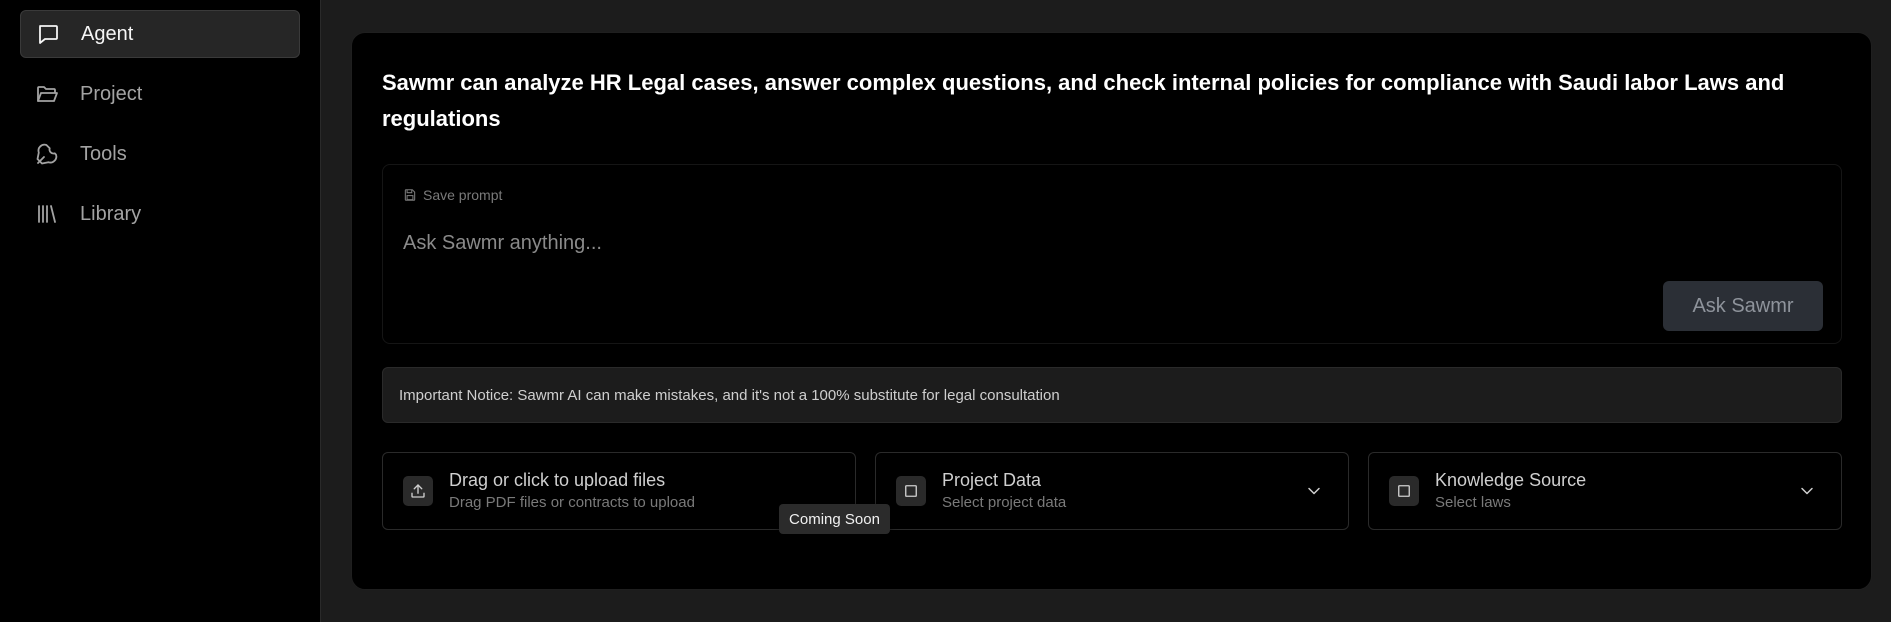 The height and width of the screenshot is (622, 1891). What do you see at coordinates (834, 519) in the screenshot?
I see `coming-soon-tooltip: Coming Soon` at bounding box center [834, 519].